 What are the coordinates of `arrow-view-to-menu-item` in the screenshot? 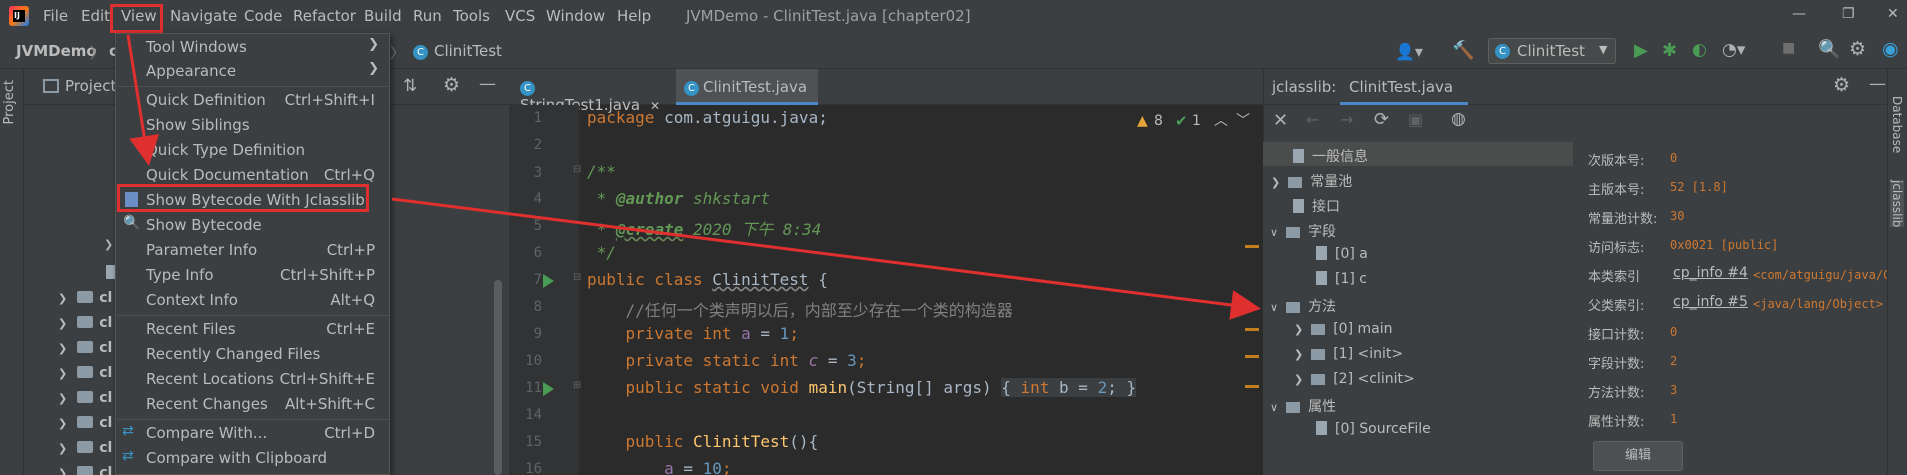 It's located at (143, 100).